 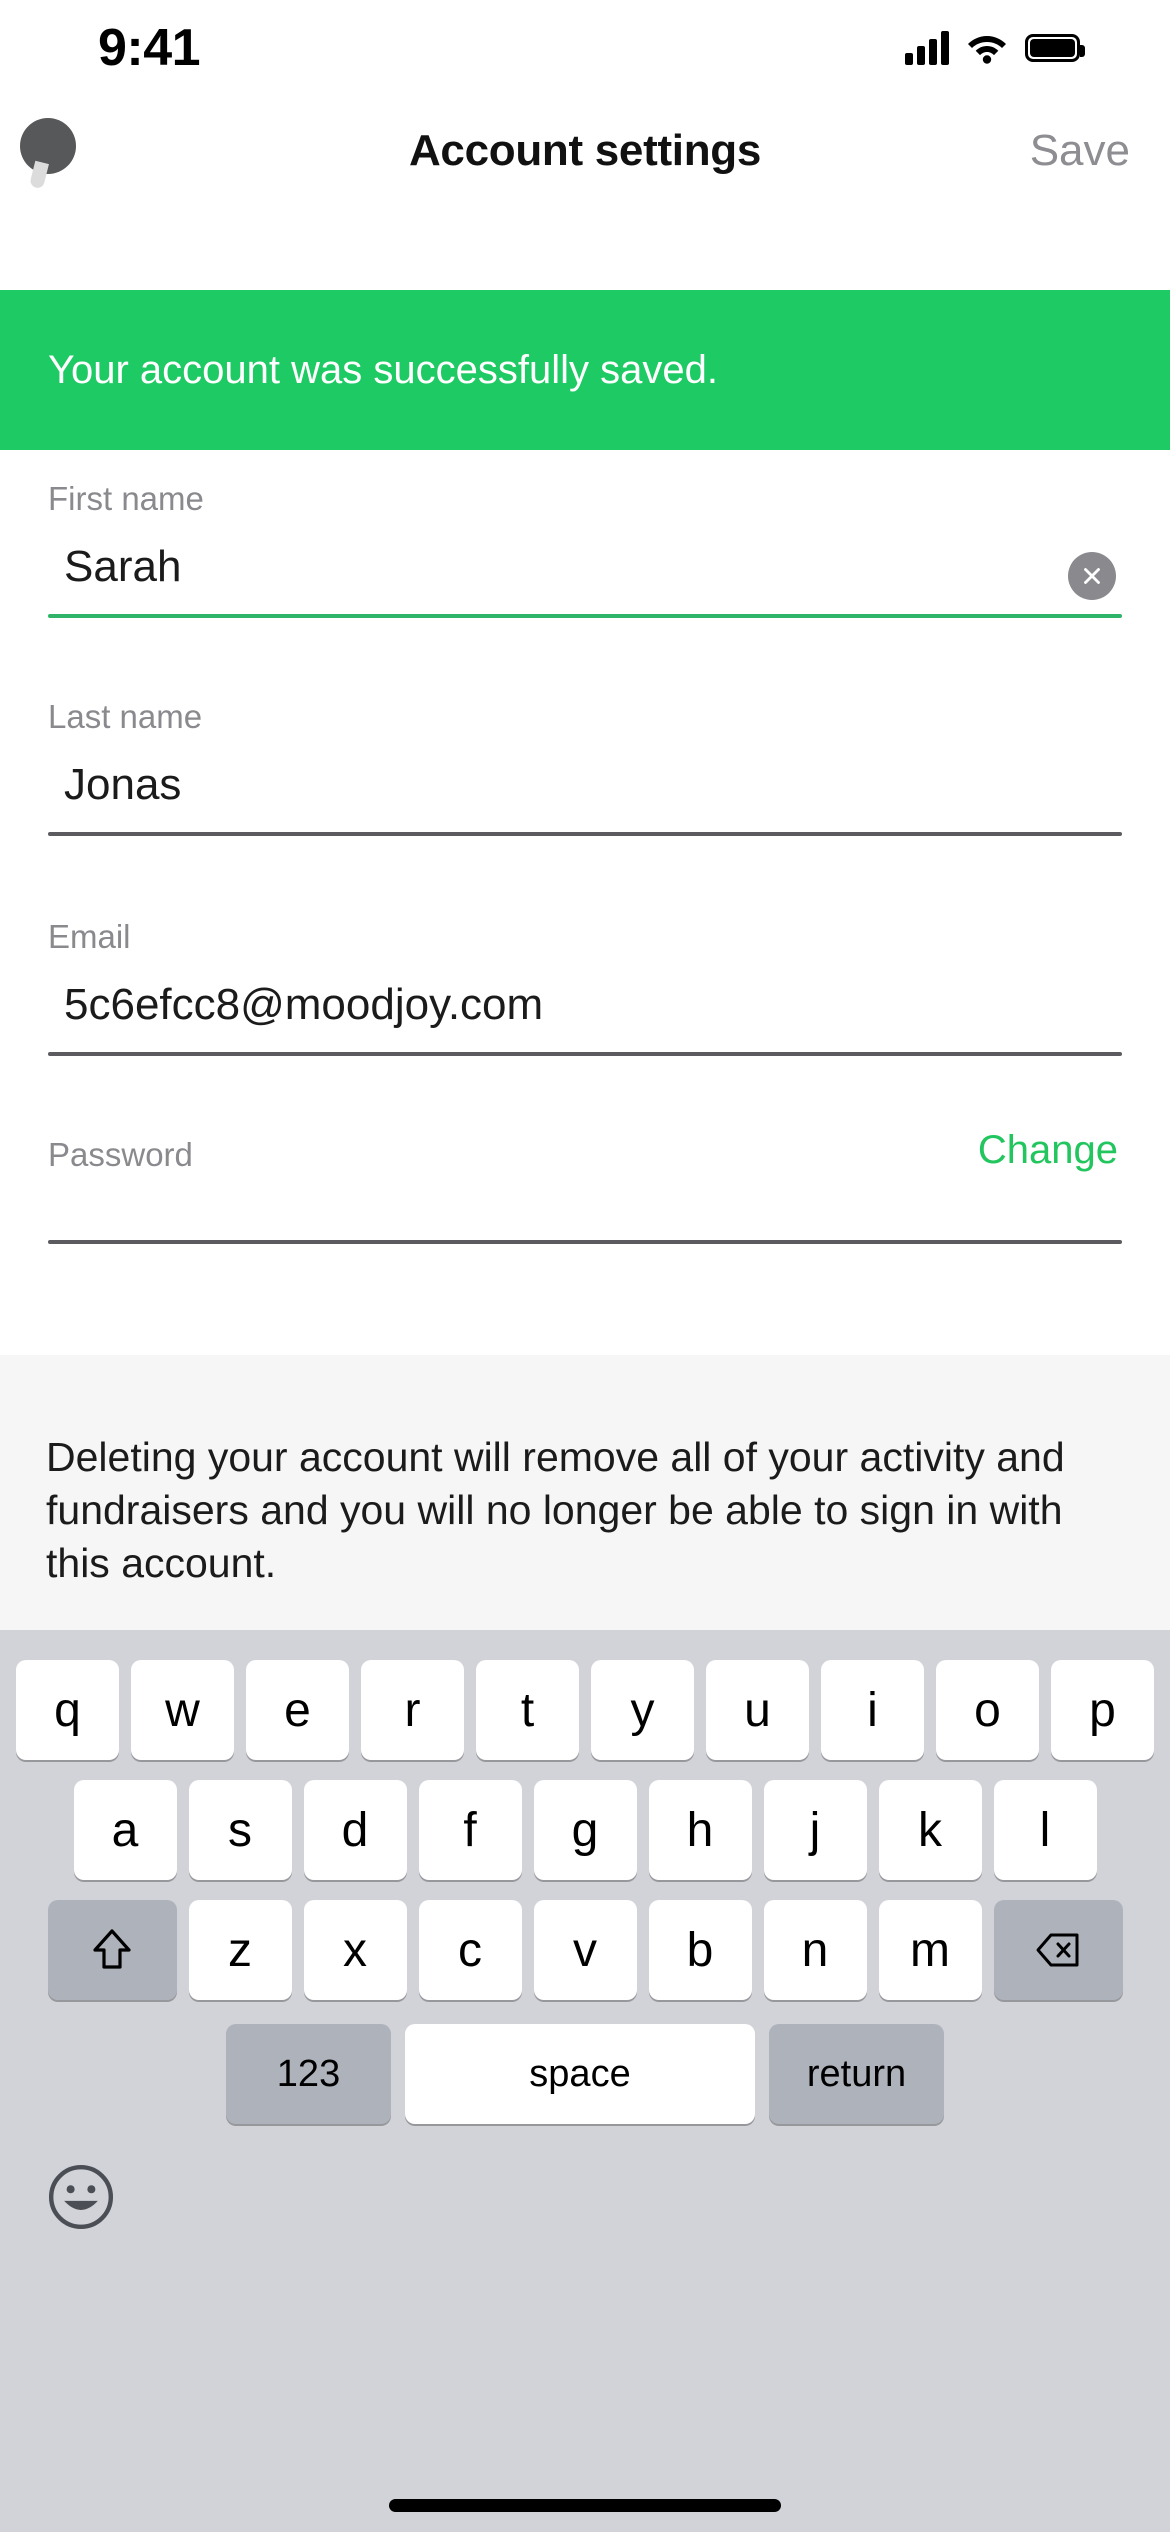 What do you see at coordinates (585, 834) in the screenshot?
I see `last-name-underline` at bounding box center [585, 834].